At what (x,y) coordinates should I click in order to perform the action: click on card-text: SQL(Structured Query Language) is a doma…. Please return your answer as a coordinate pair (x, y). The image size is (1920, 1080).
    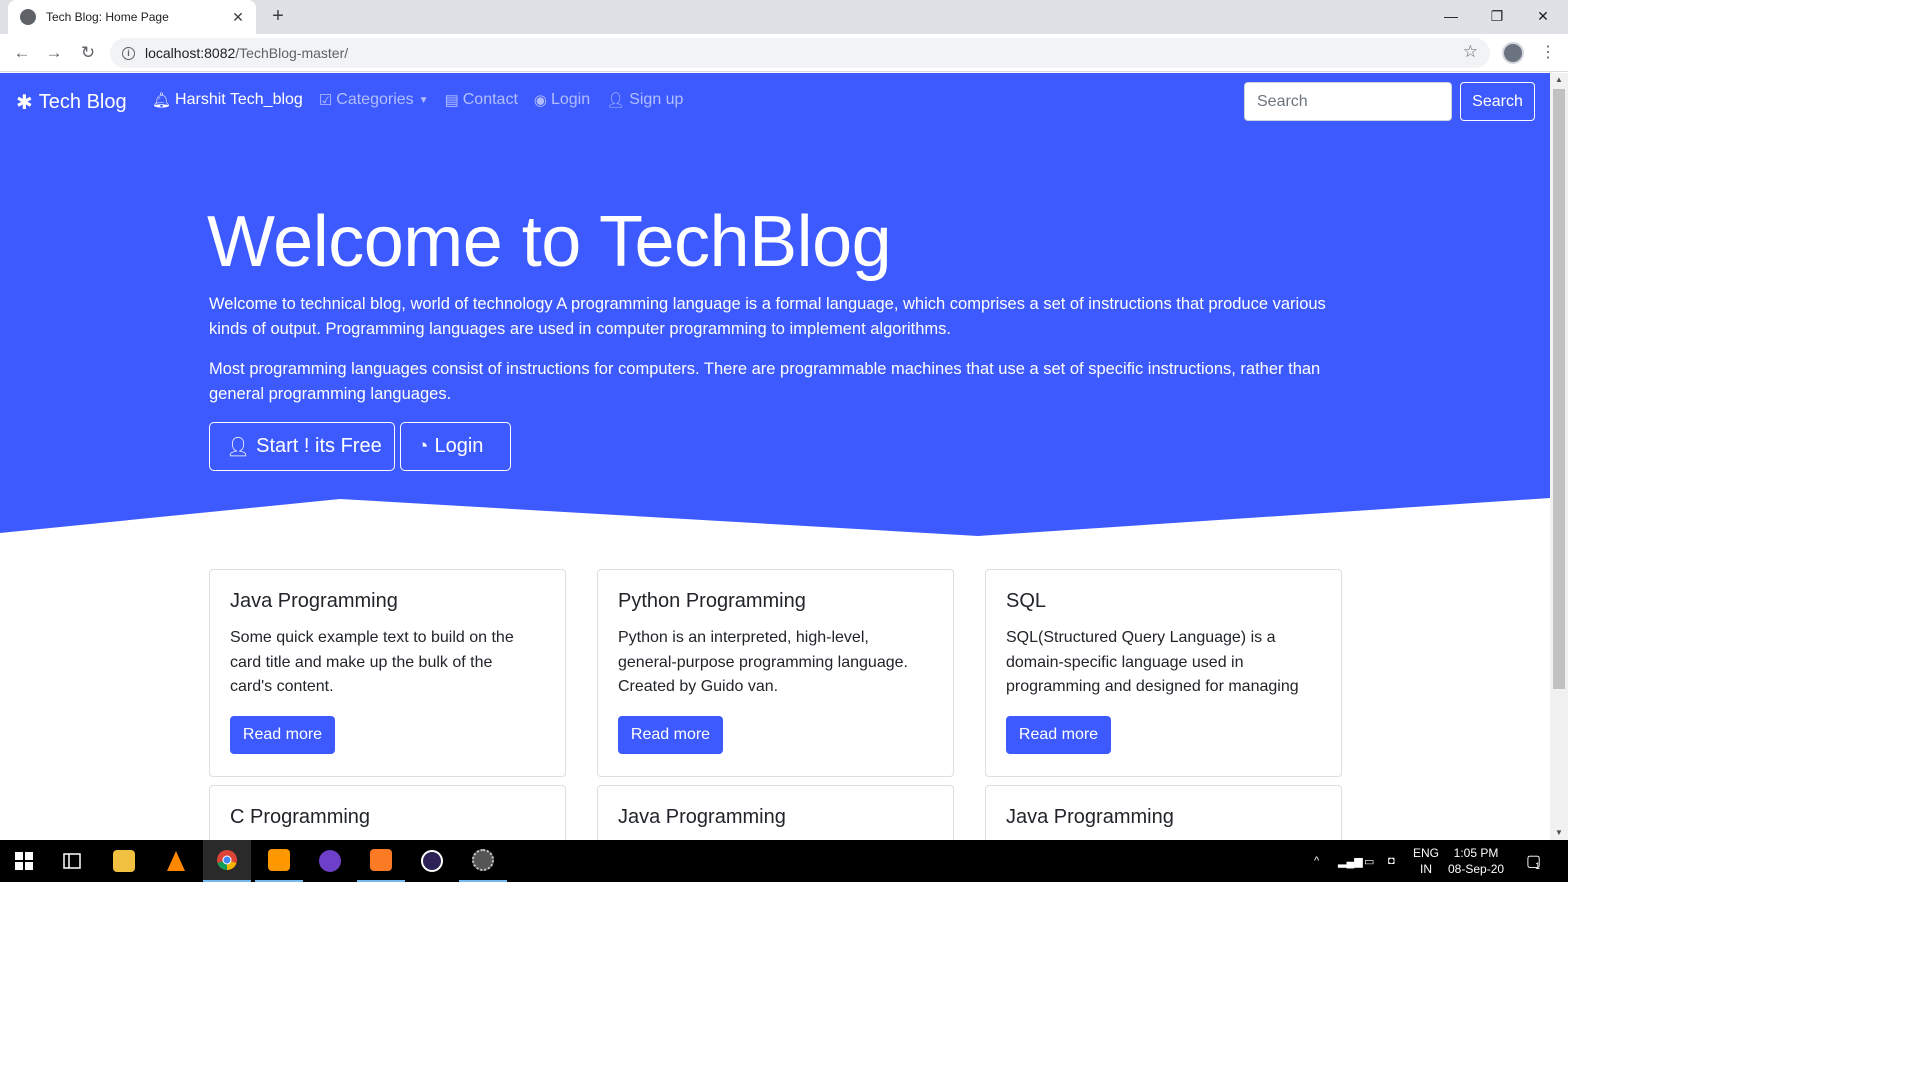
    Looking at the image, I should click on (1152, 662).